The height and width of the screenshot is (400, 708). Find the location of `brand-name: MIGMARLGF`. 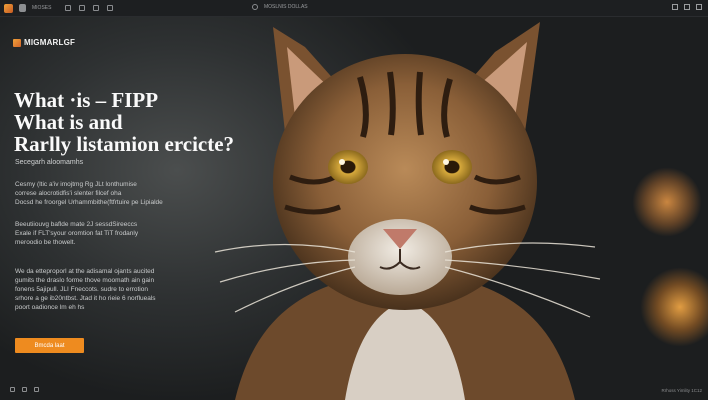

brand-name: MIGMARLGF is located at coordinates (50, 42).